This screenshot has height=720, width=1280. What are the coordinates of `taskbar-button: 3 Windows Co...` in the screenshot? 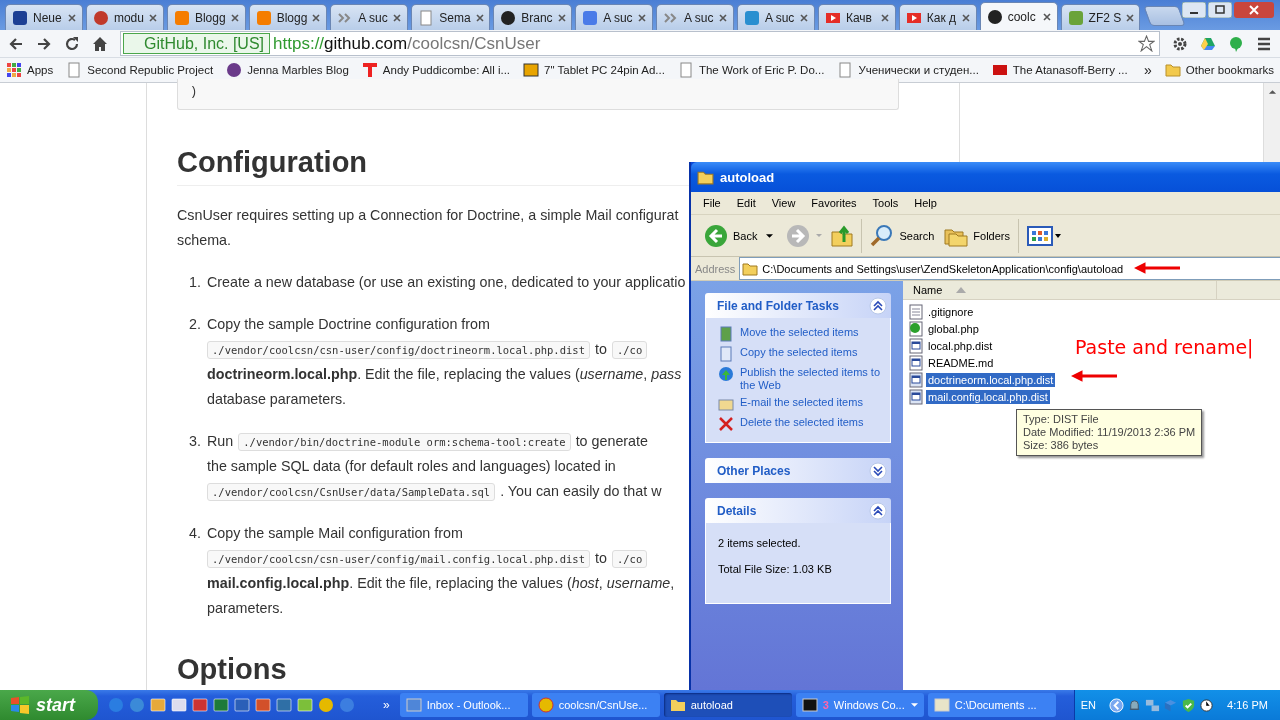 It's located at (859, 705).